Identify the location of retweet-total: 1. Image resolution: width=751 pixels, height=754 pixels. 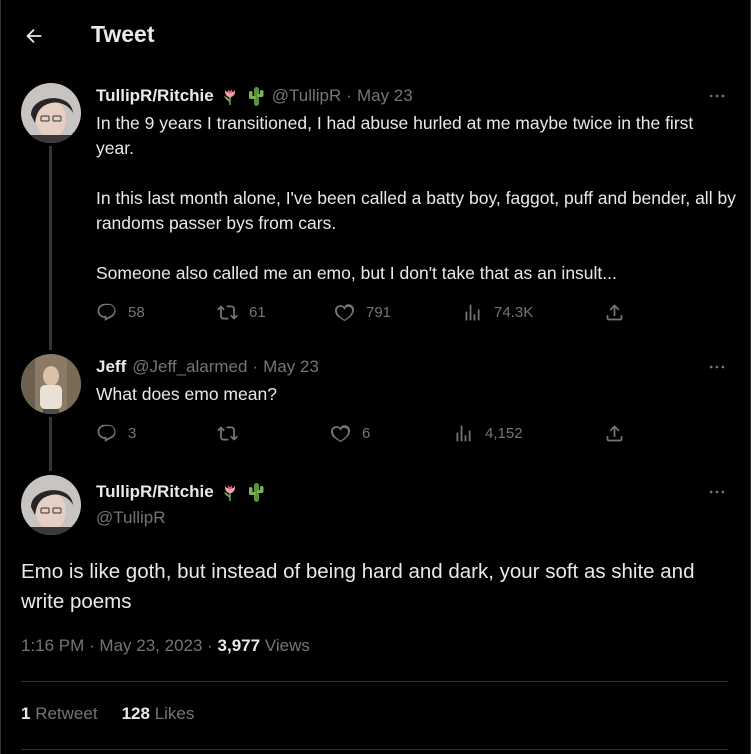
(26, 713).